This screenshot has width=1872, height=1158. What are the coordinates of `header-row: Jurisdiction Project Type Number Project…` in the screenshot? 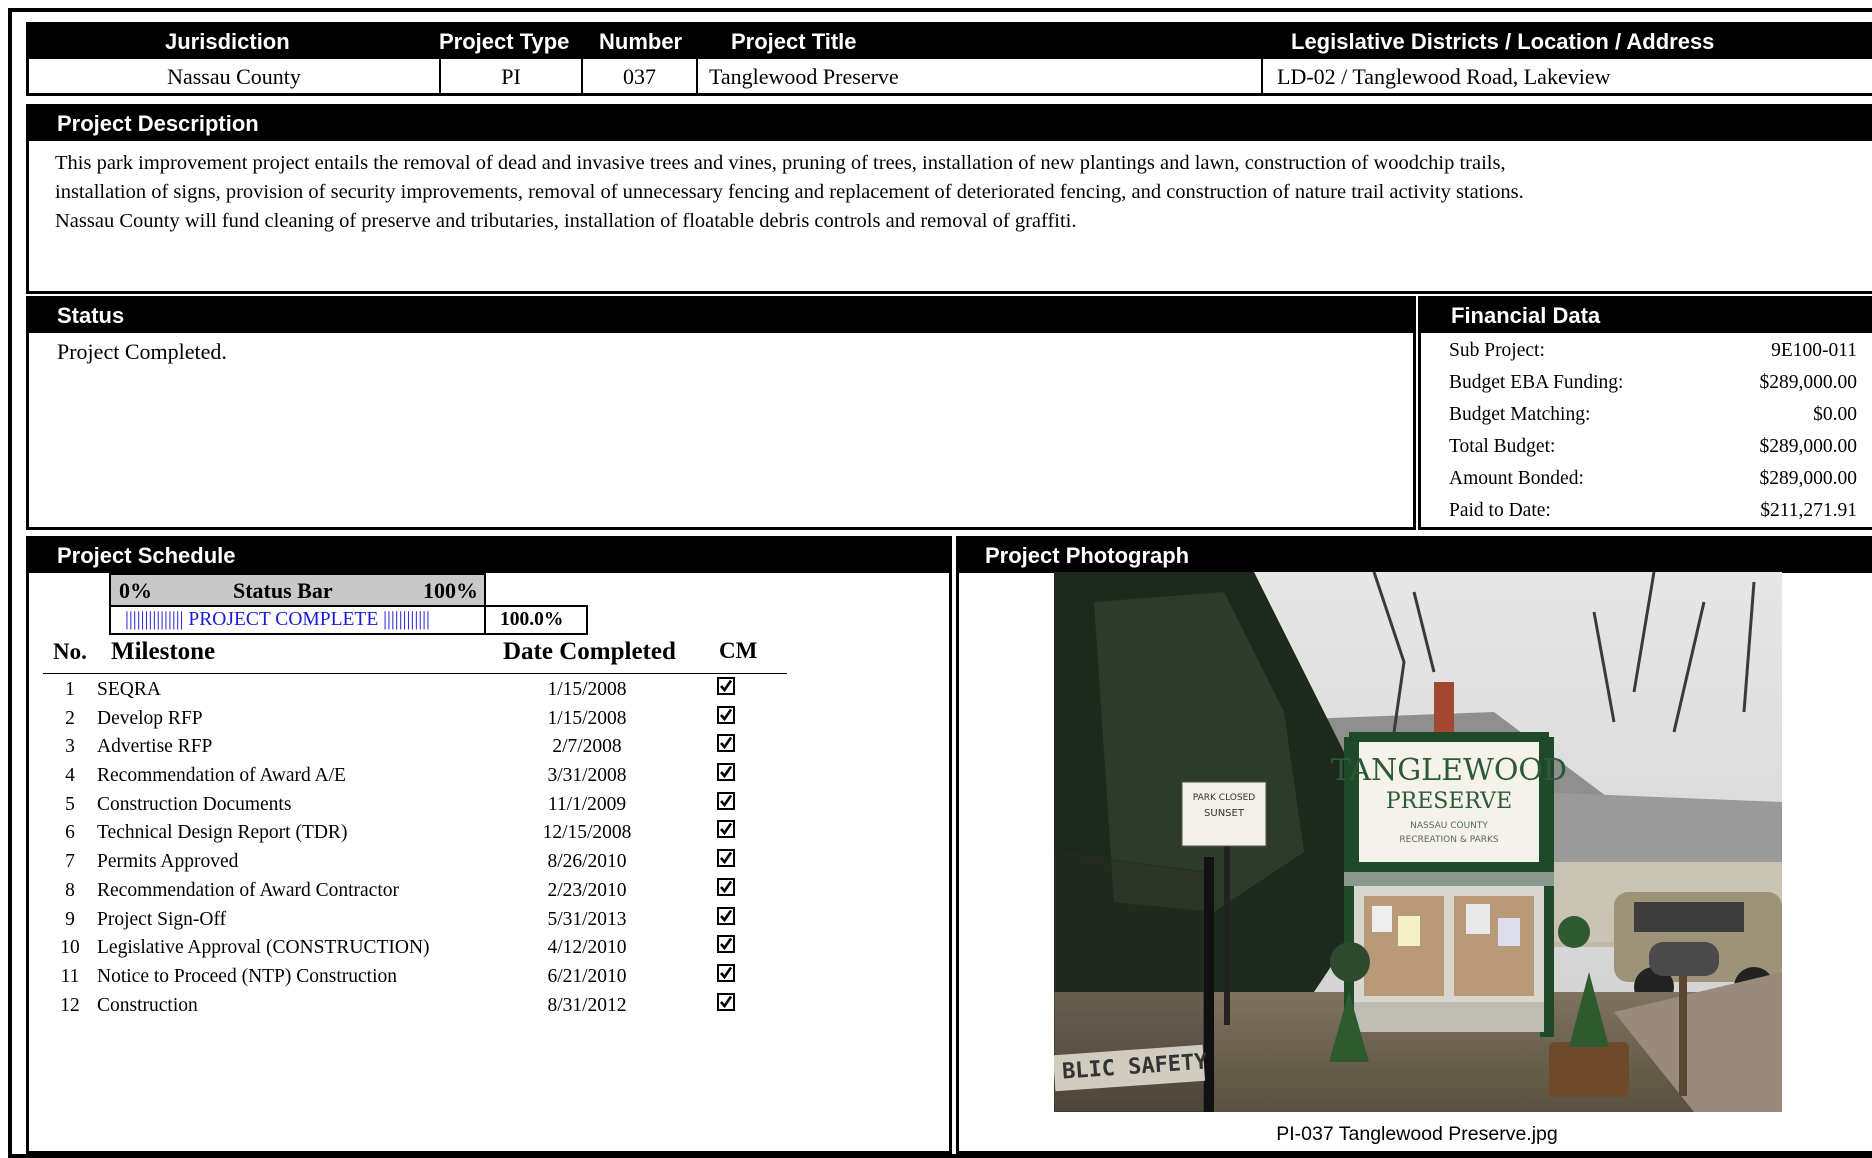 It's located at (950, 42).